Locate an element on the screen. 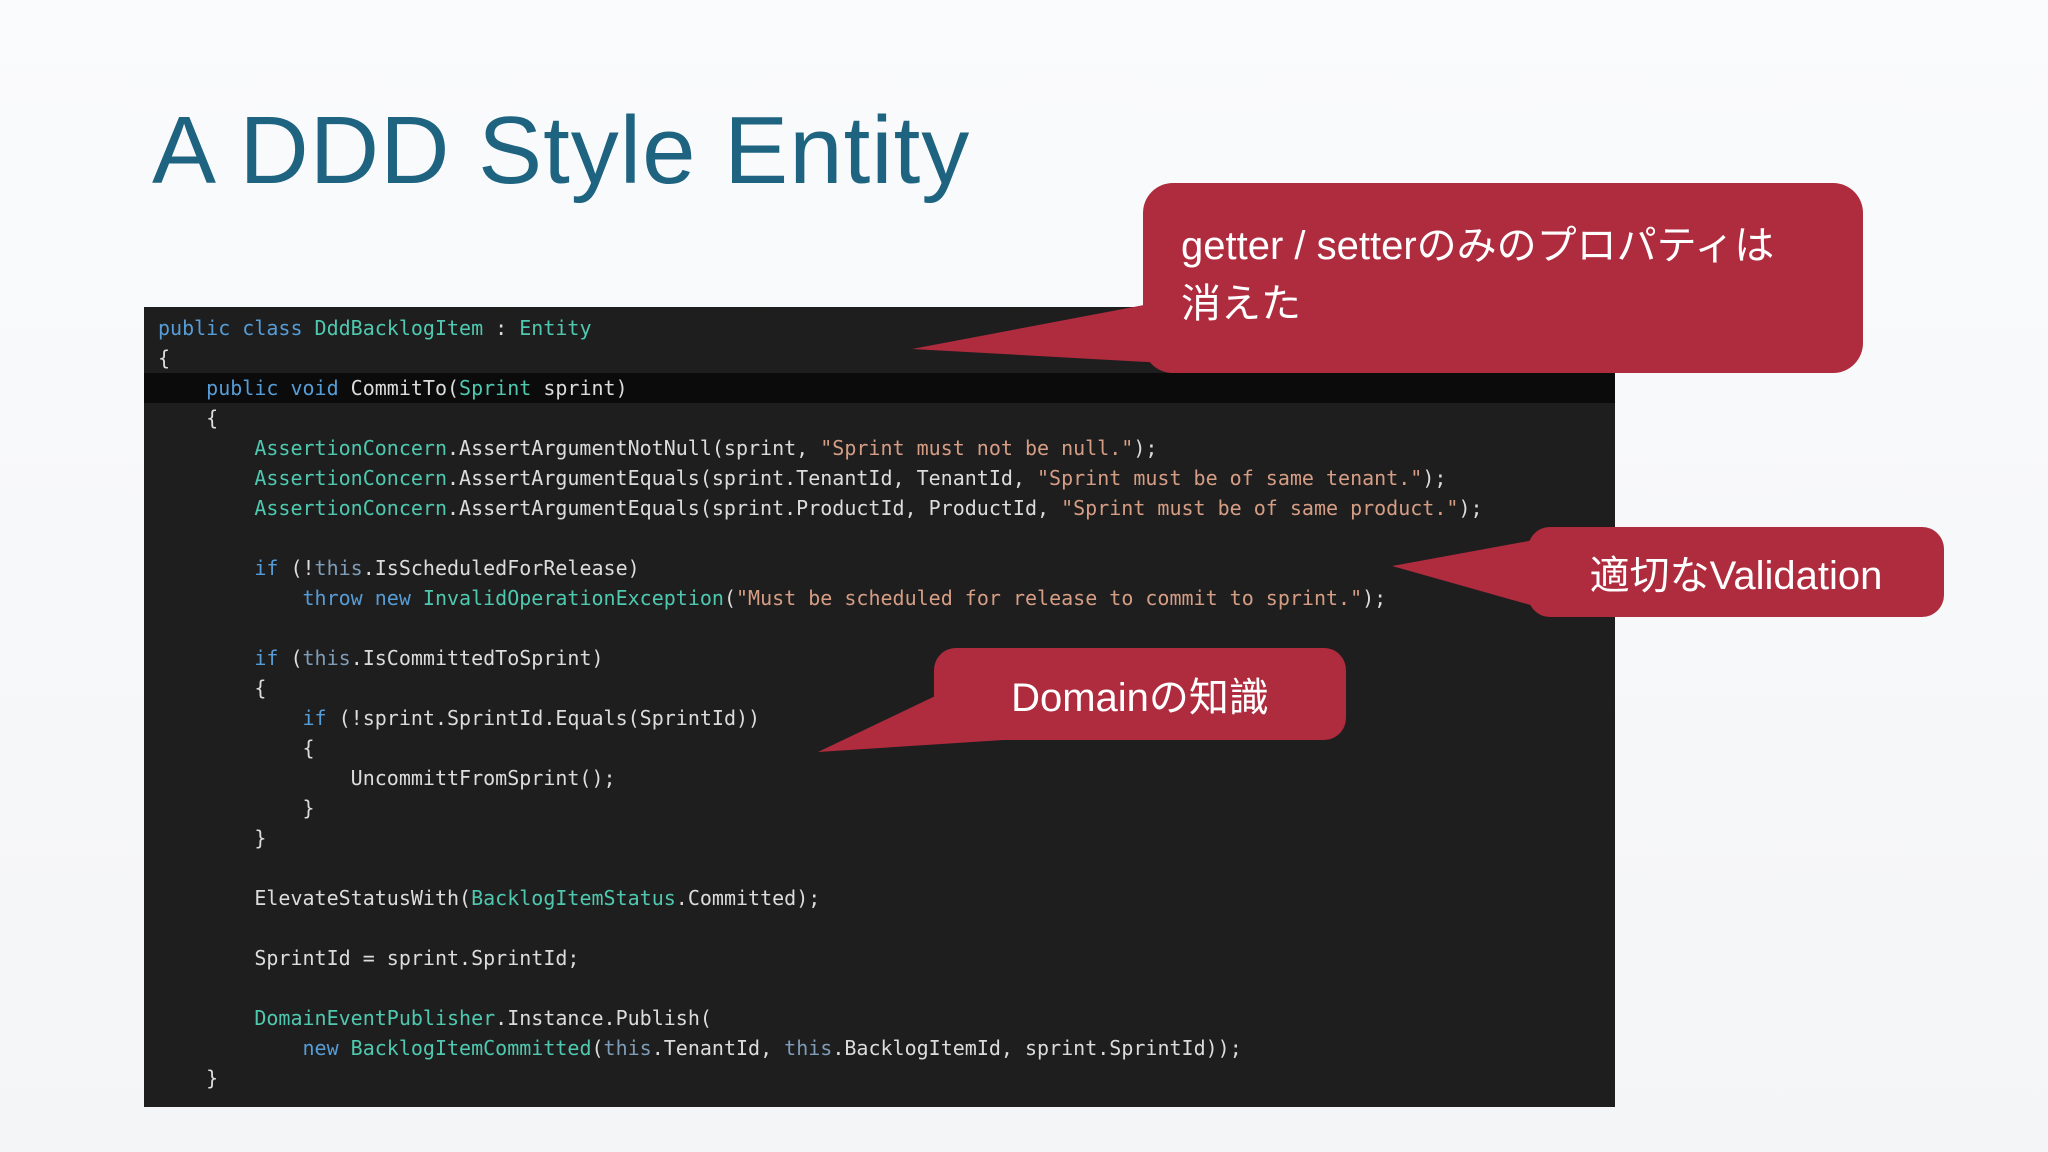 This screenshot has height=1152, width=2048. callout-validation: 適切なValidation is located at coordinates (1736, 572).